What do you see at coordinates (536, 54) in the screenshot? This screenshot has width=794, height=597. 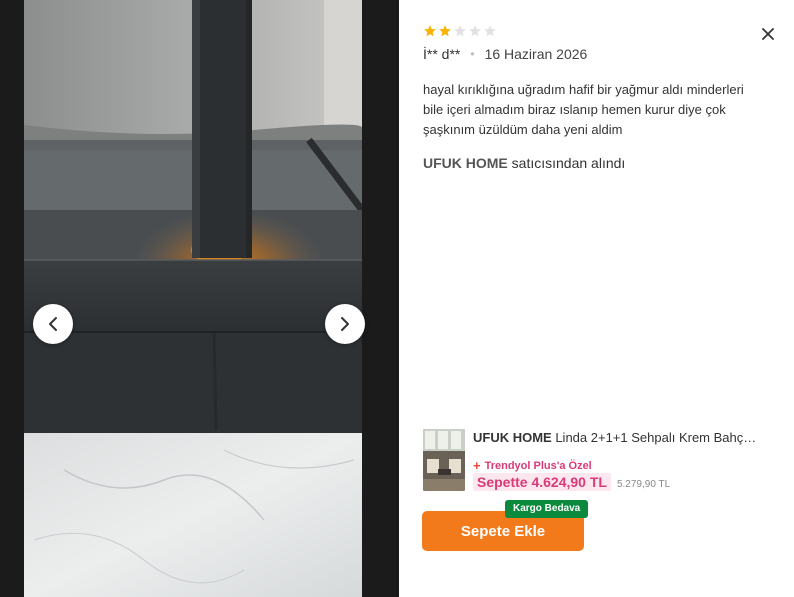 I see `review-date: 16 Haziran 2026` at bounding box center [536, 54].